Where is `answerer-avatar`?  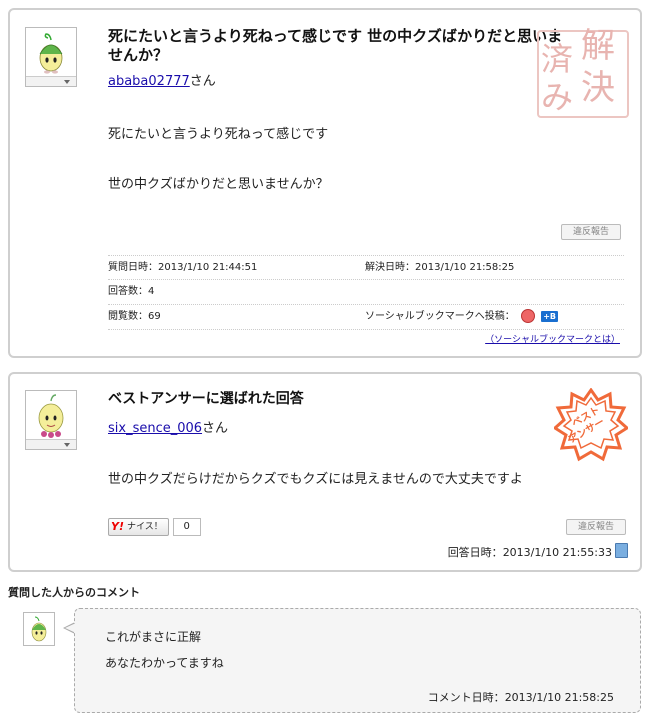
answerer-avatar is located at coordinates (51, 420).